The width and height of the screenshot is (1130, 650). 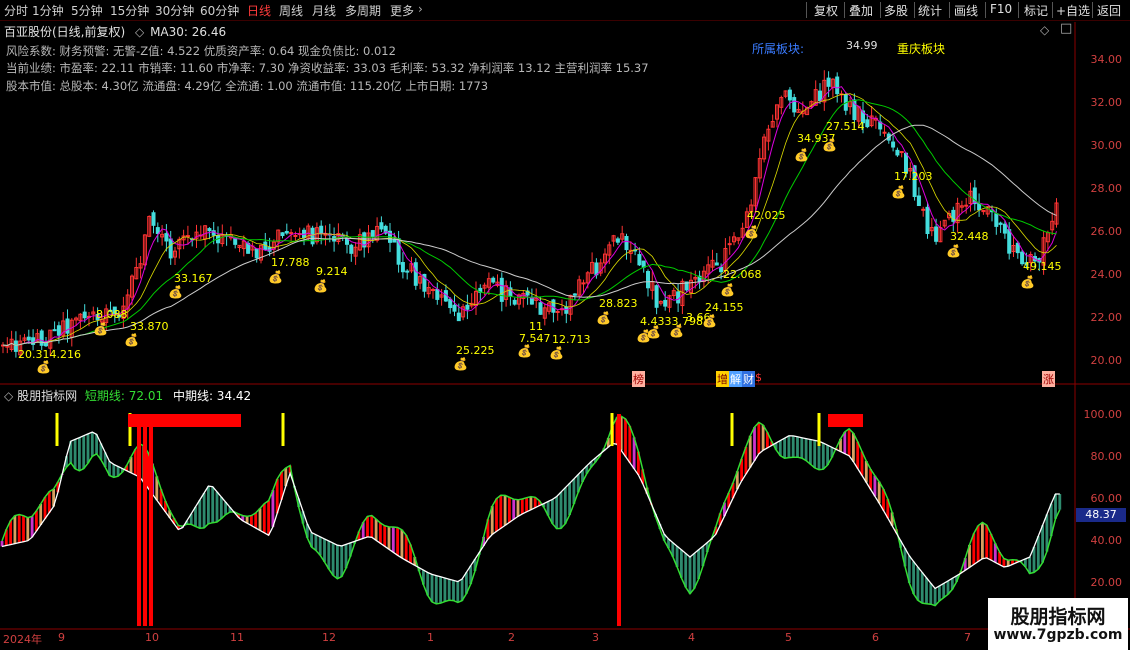 I want to click on mid-term-value: 中期线: 34.42, so click(x=212, y=396).